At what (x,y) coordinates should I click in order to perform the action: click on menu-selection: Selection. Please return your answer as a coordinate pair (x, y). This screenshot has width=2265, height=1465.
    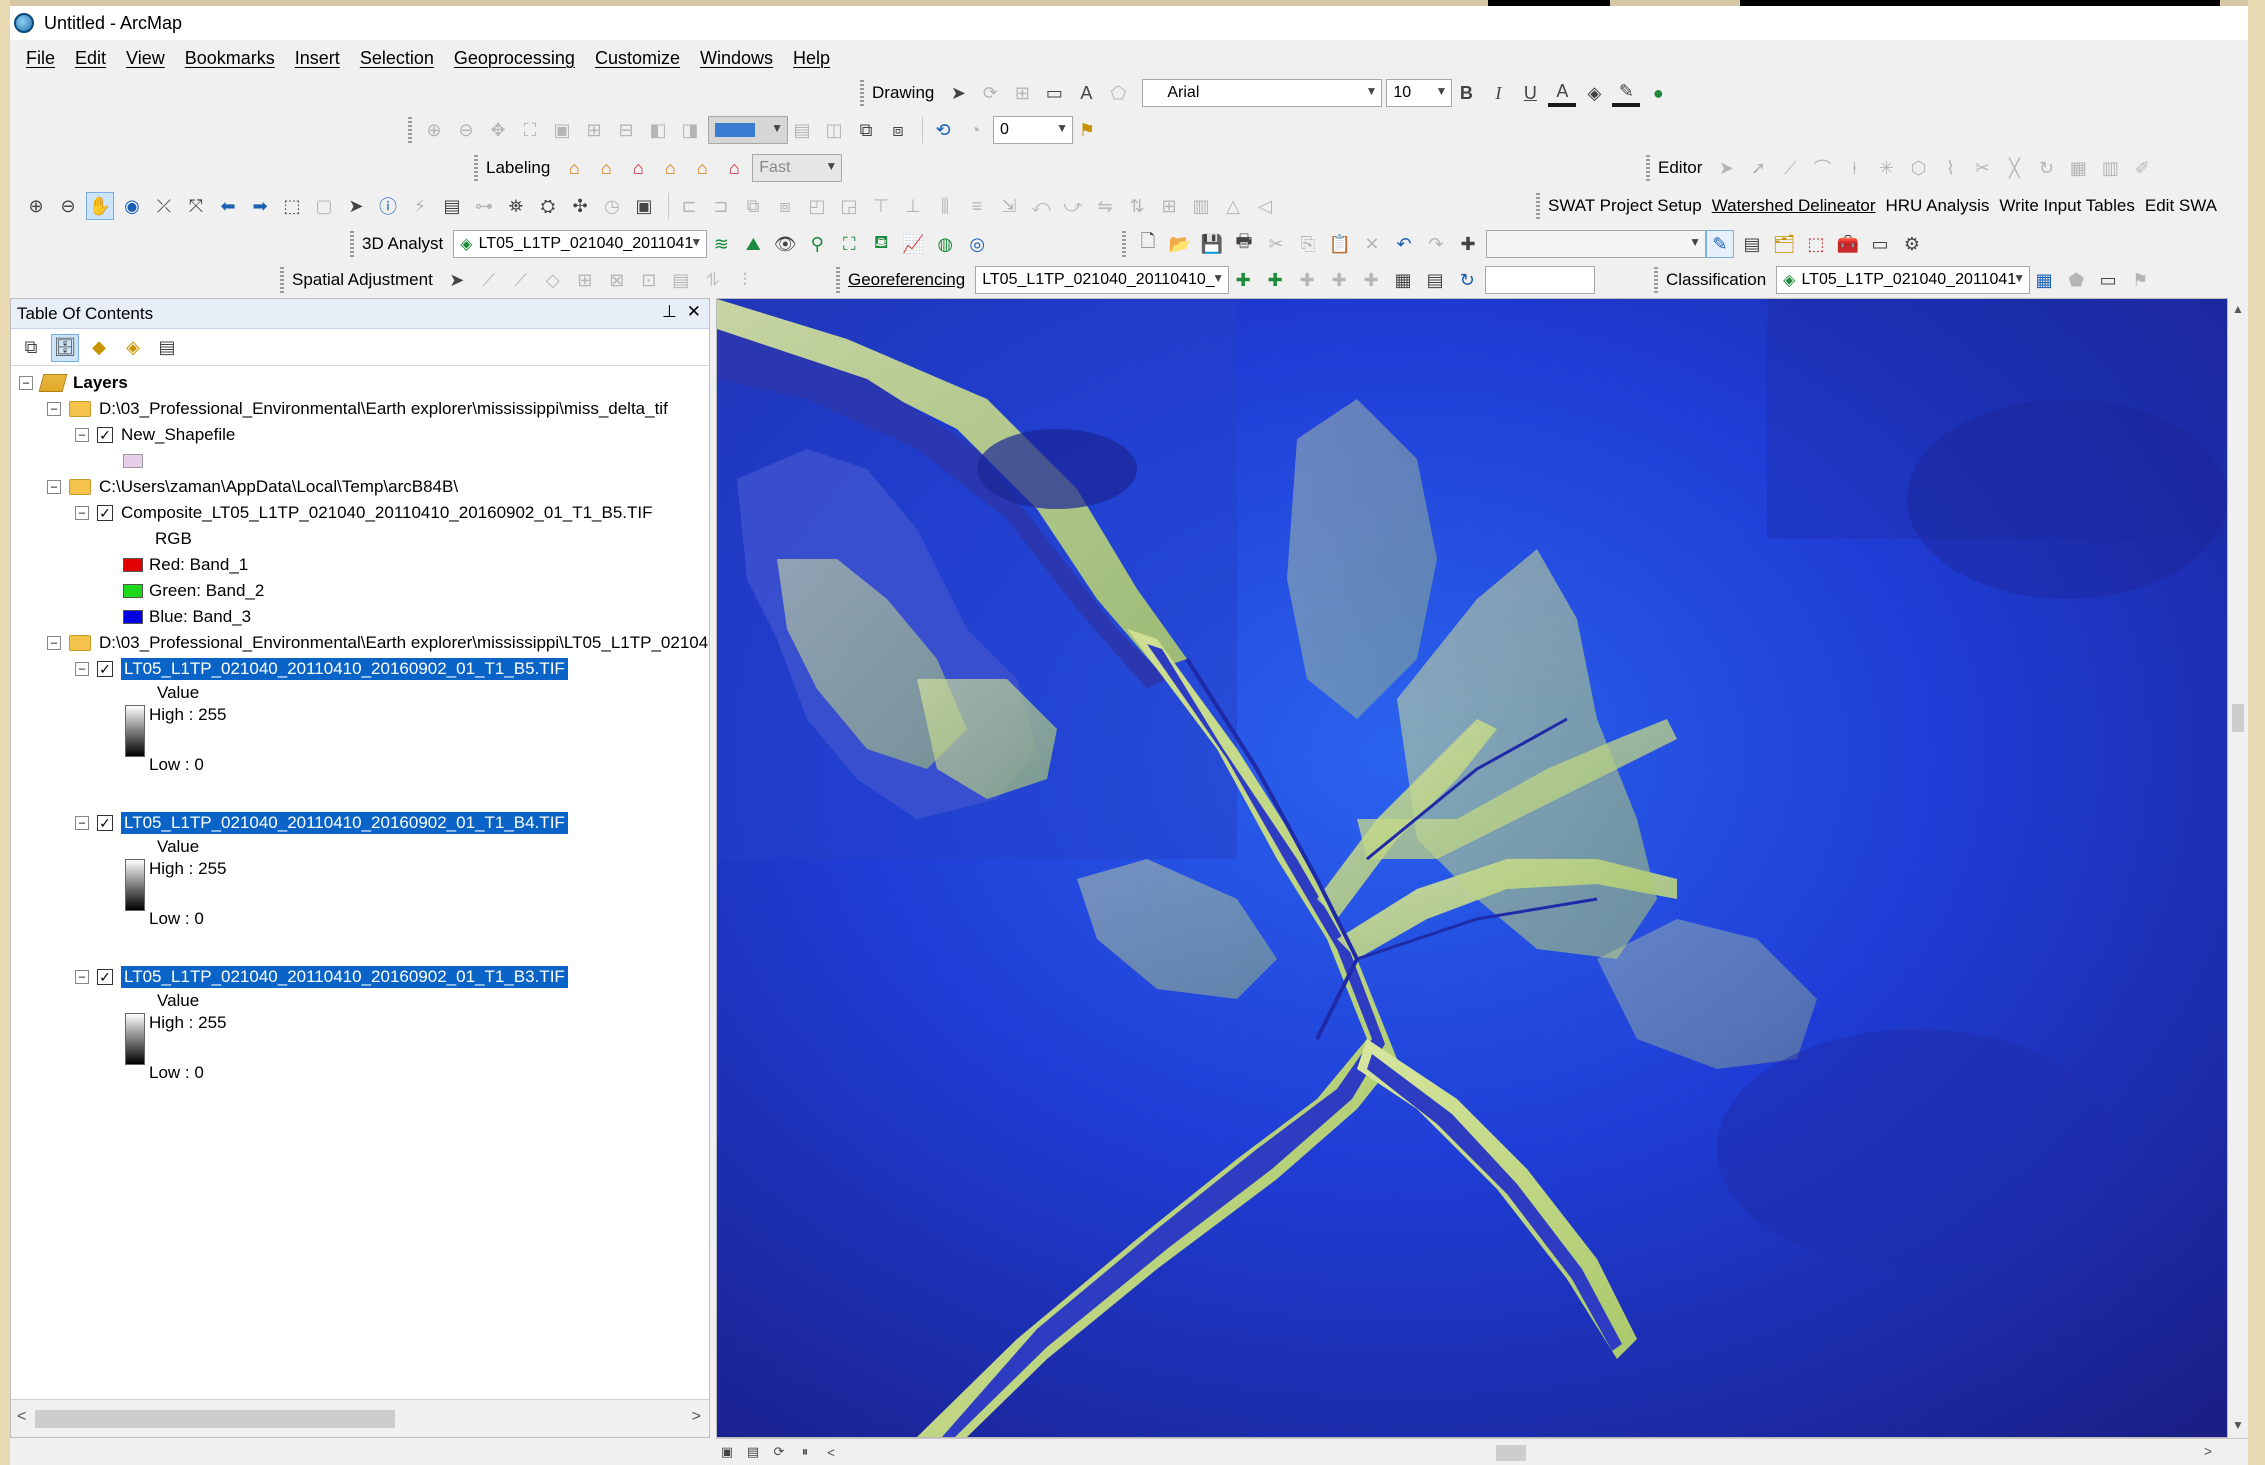
    Looking at the image, I should click on (397, 58).